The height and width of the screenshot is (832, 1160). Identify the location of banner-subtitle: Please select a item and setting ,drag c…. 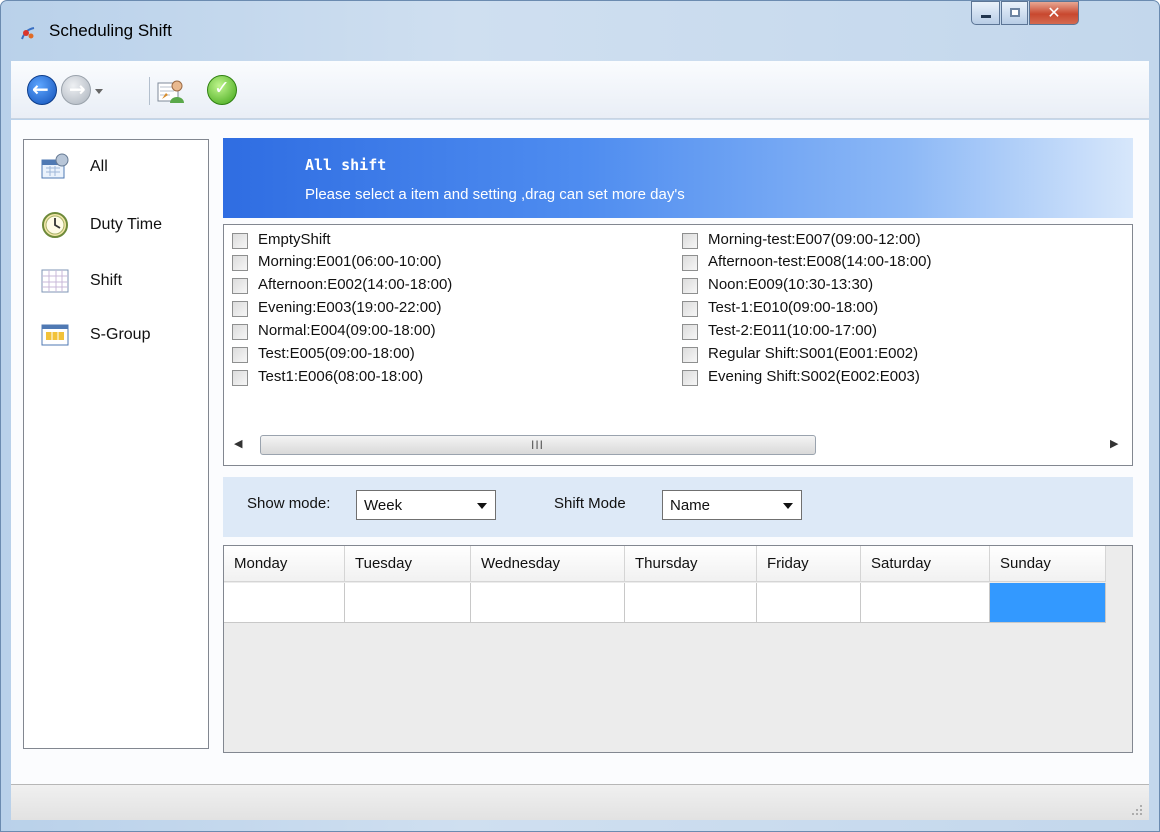
(495, 194).